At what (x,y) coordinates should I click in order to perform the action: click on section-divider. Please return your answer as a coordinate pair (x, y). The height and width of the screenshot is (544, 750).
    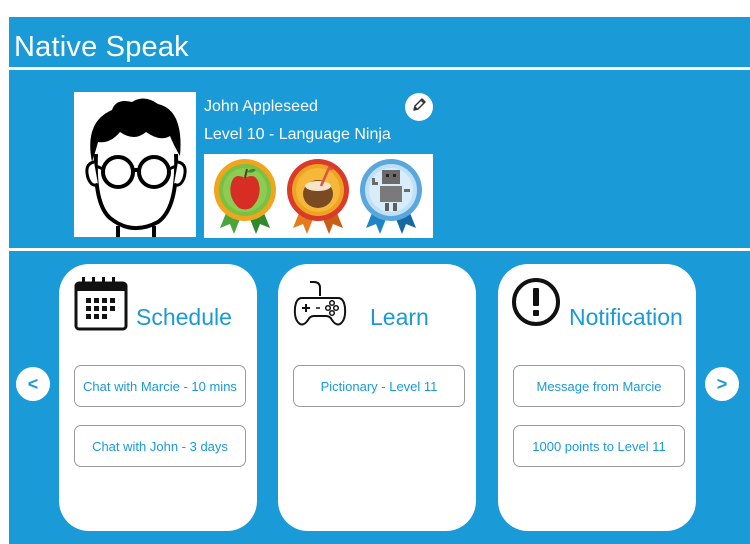
    Looking at the image, I should click on (379, 249).